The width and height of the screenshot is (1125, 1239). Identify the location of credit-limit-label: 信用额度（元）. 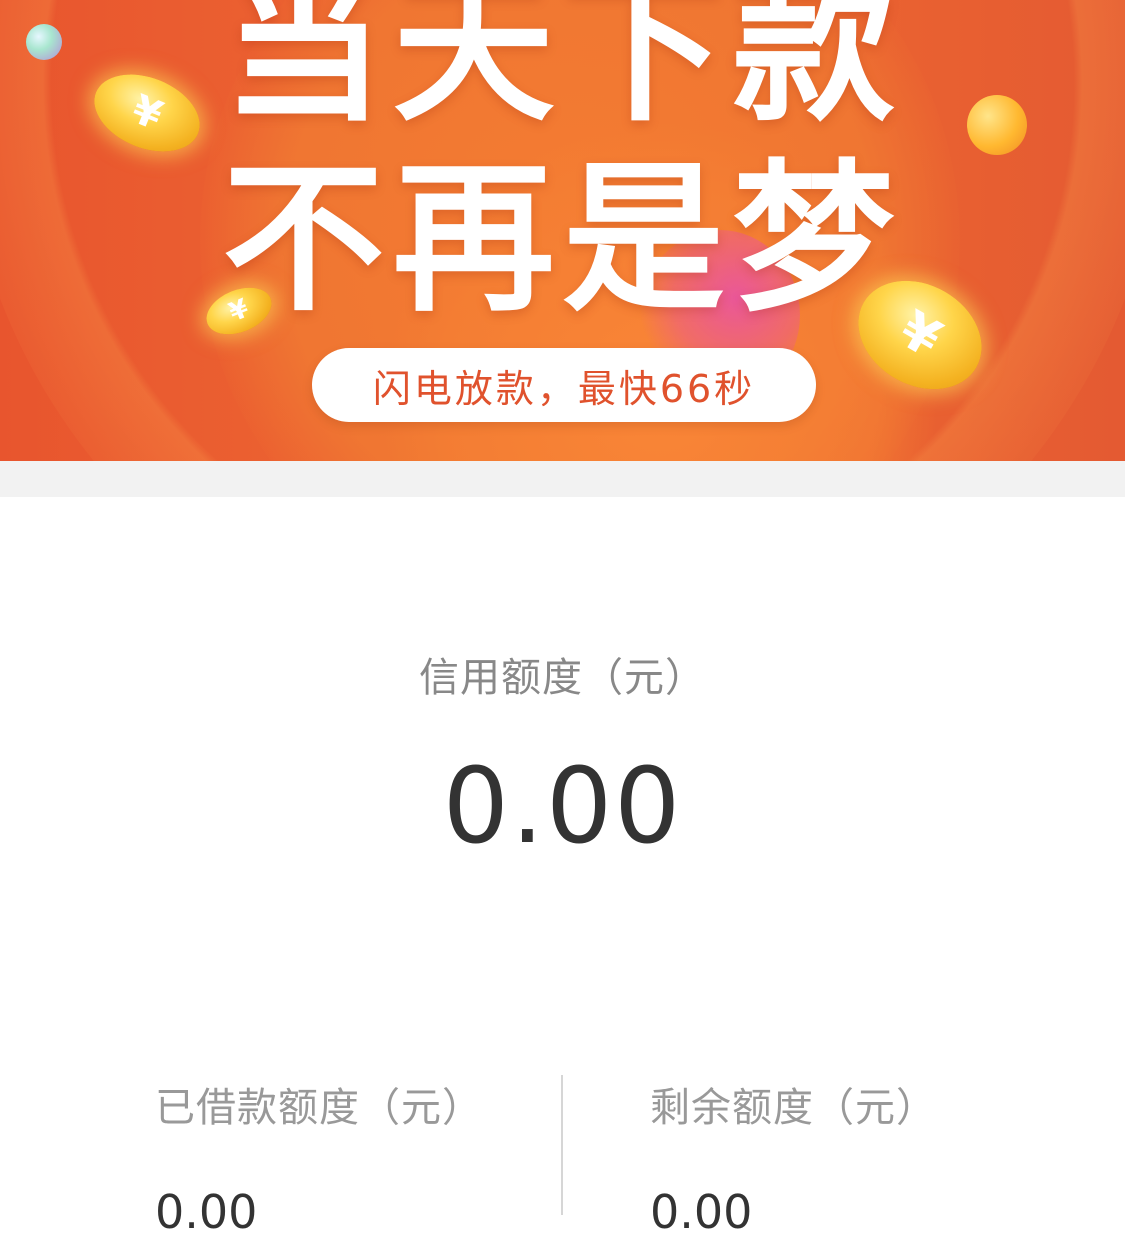
(562, 678).